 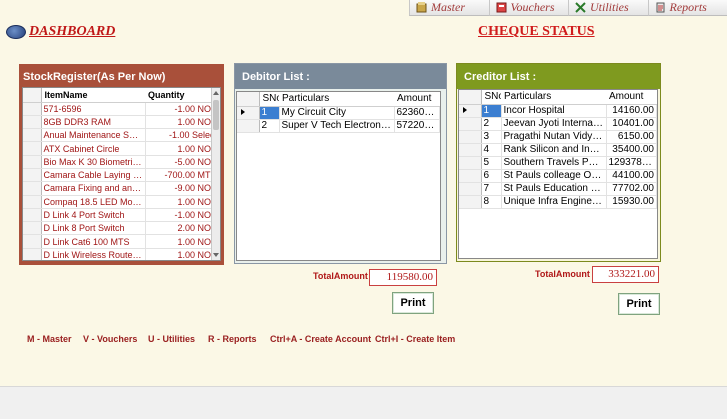 I want to click on table-row: 2Jeevan Jyoti Internationa...10401.00, so click(x=558, y=124).